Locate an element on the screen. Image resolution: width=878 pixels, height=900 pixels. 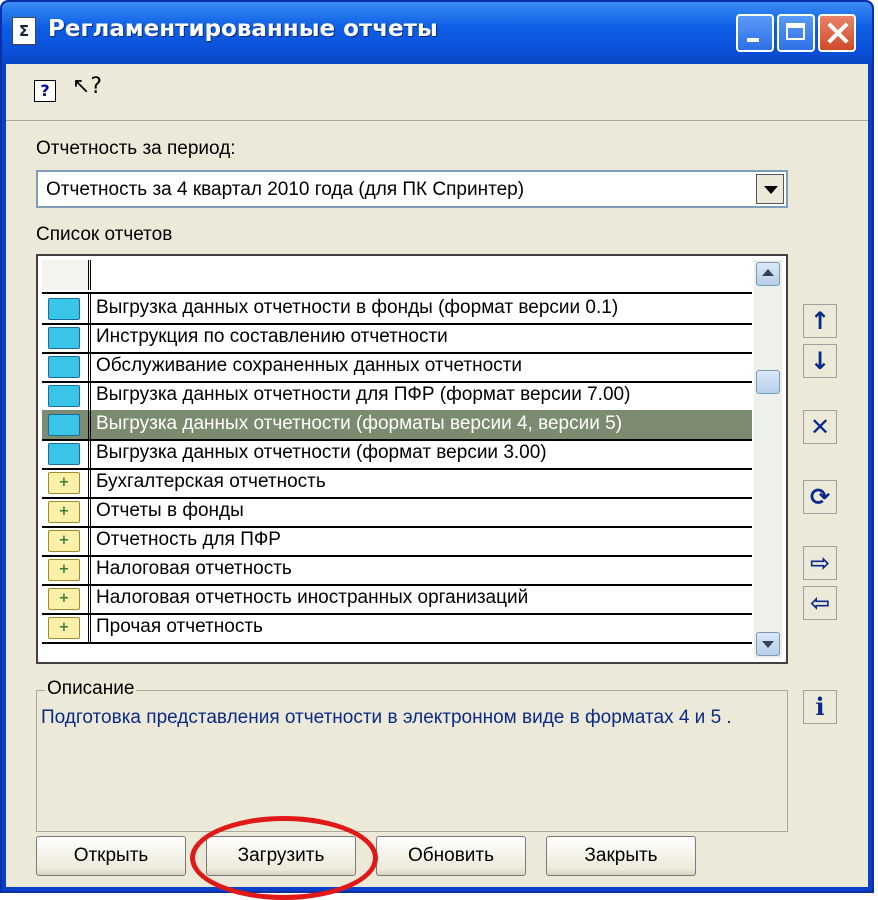
table-row: Инструкция по составлению отчетности is located at coordinates (397, 338).